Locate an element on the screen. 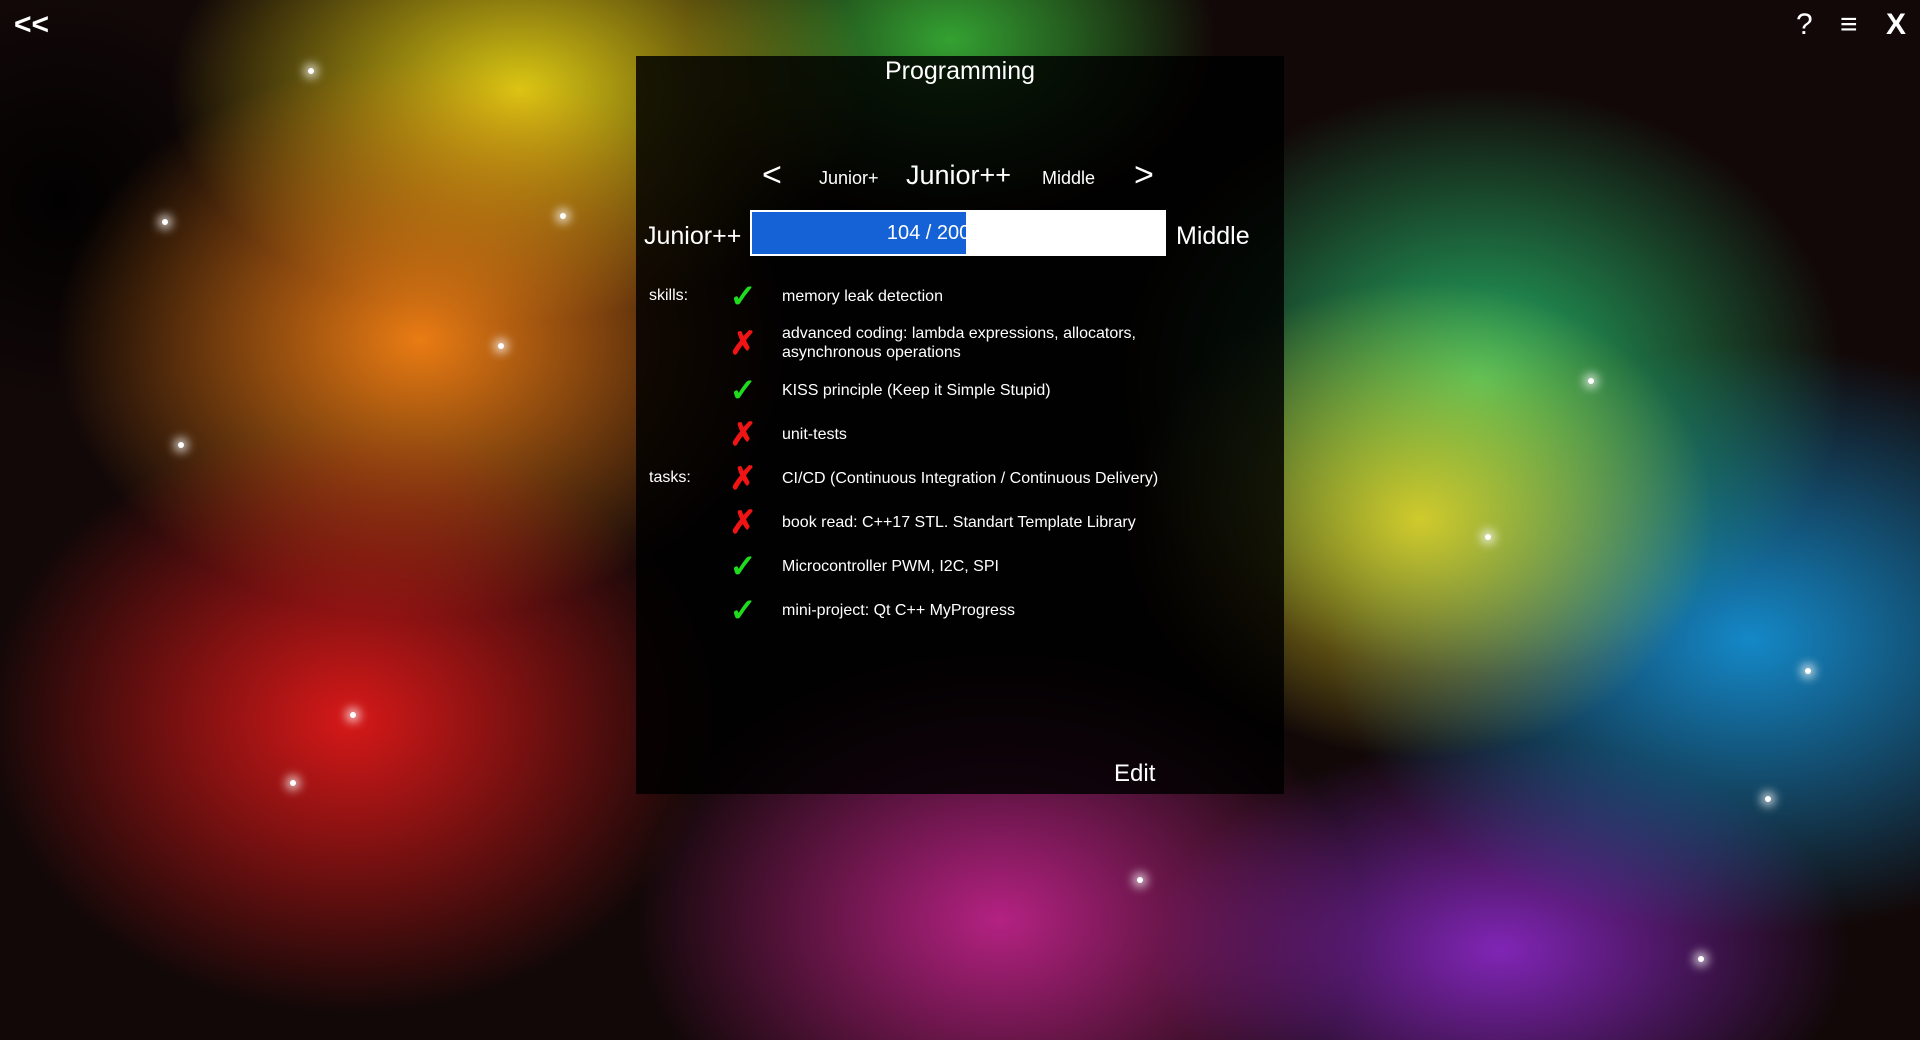 The height and width of the screenshot is (1040, 1920). prev-level-arrow: < is located at coordinates (772, 175).